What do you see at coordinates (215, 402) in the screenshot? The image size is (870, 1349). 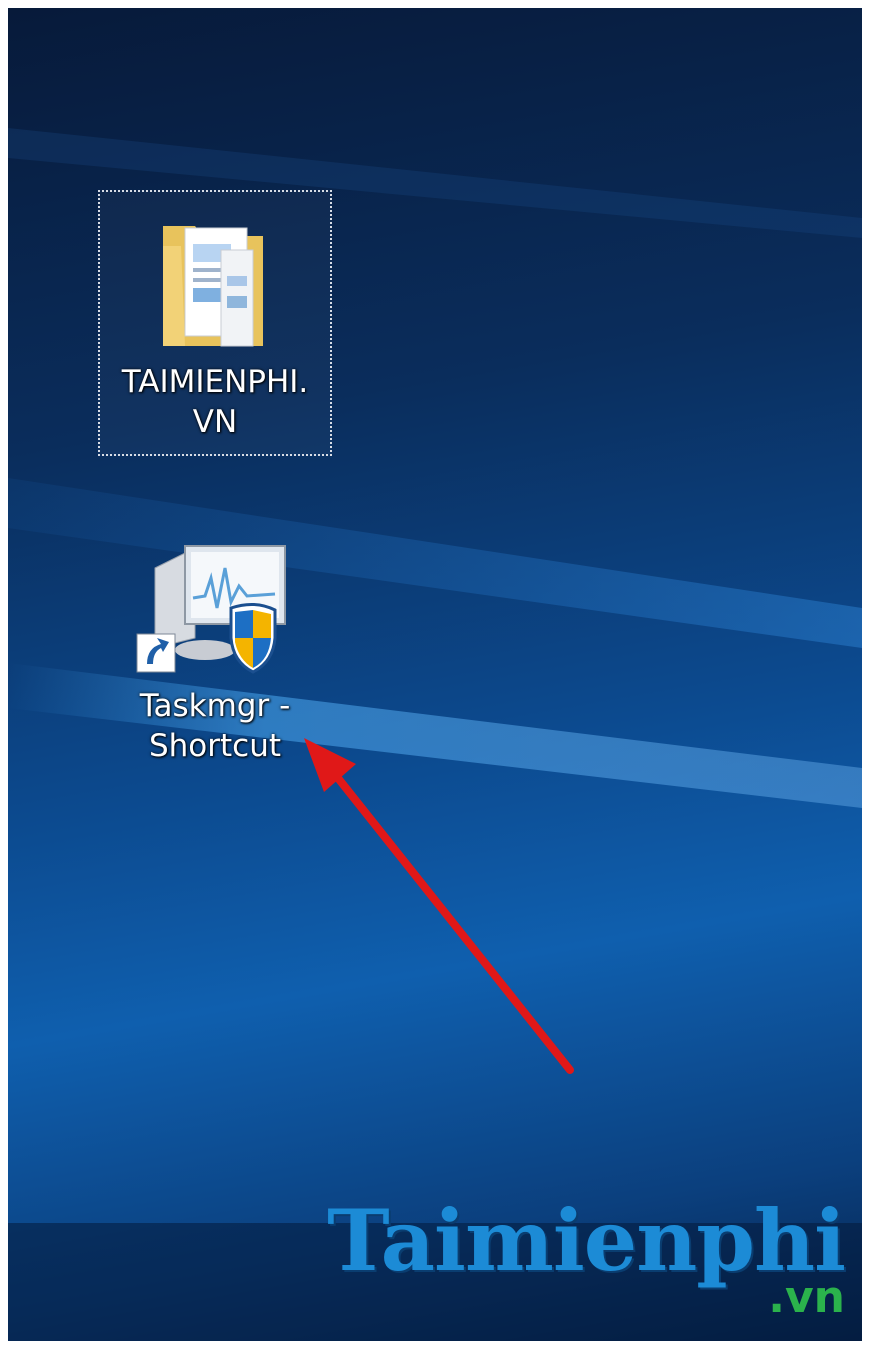 I see `folder-label: TAIMIENPHI. VN` at bounding box center [215, 402].